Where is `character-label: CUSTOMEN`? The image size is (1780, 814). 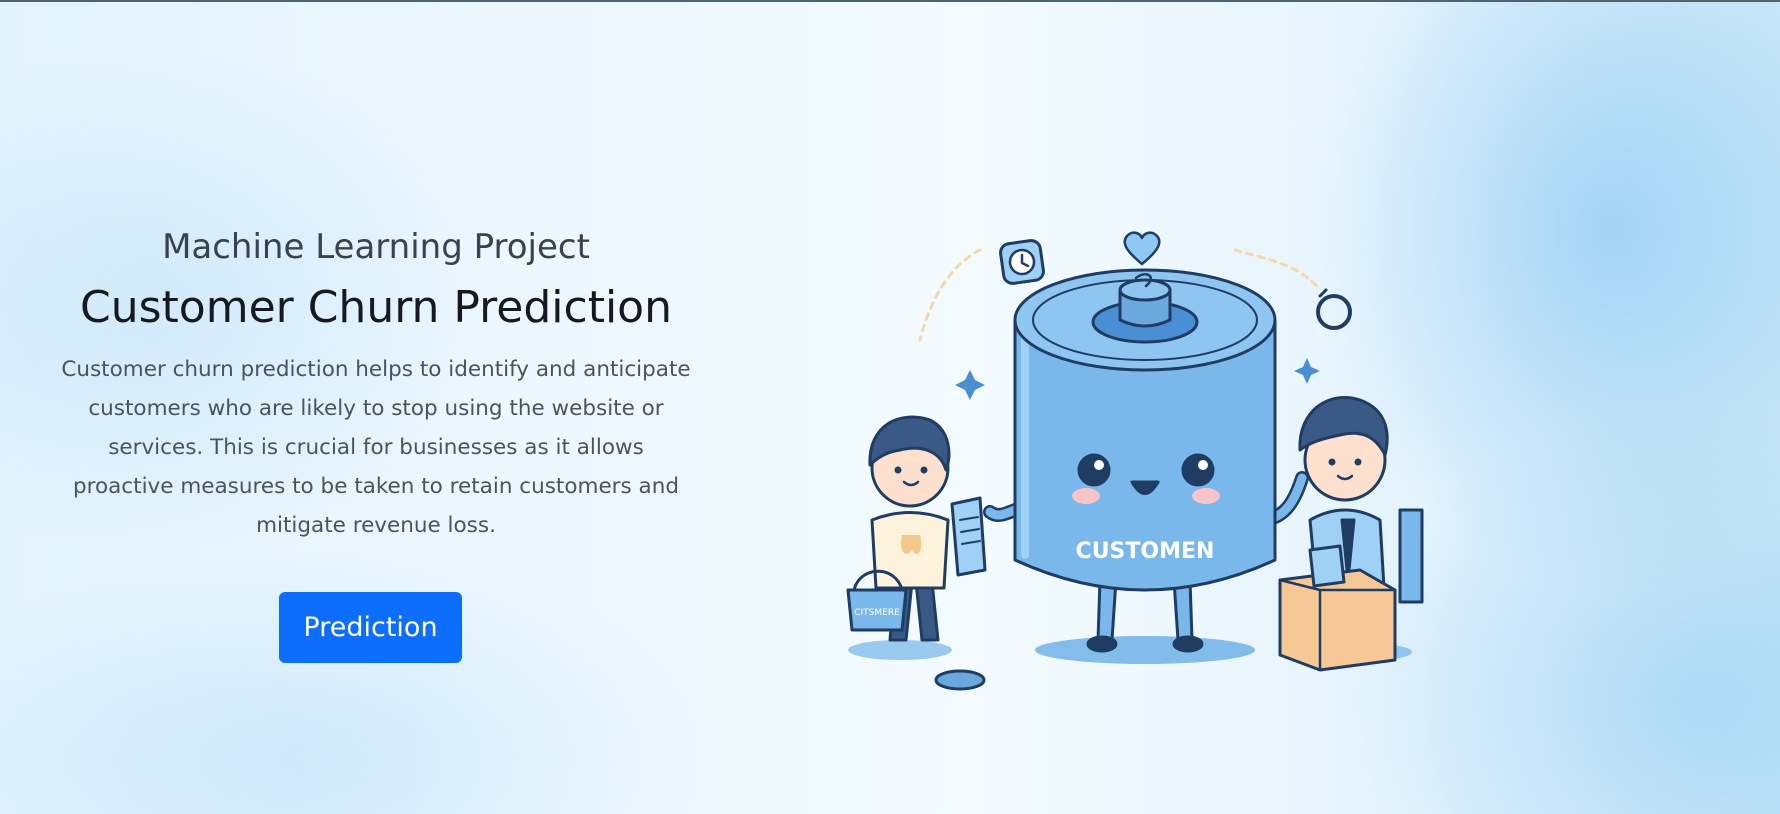 character-label: CUSTOMEN is located at coordinates (1145, 551).